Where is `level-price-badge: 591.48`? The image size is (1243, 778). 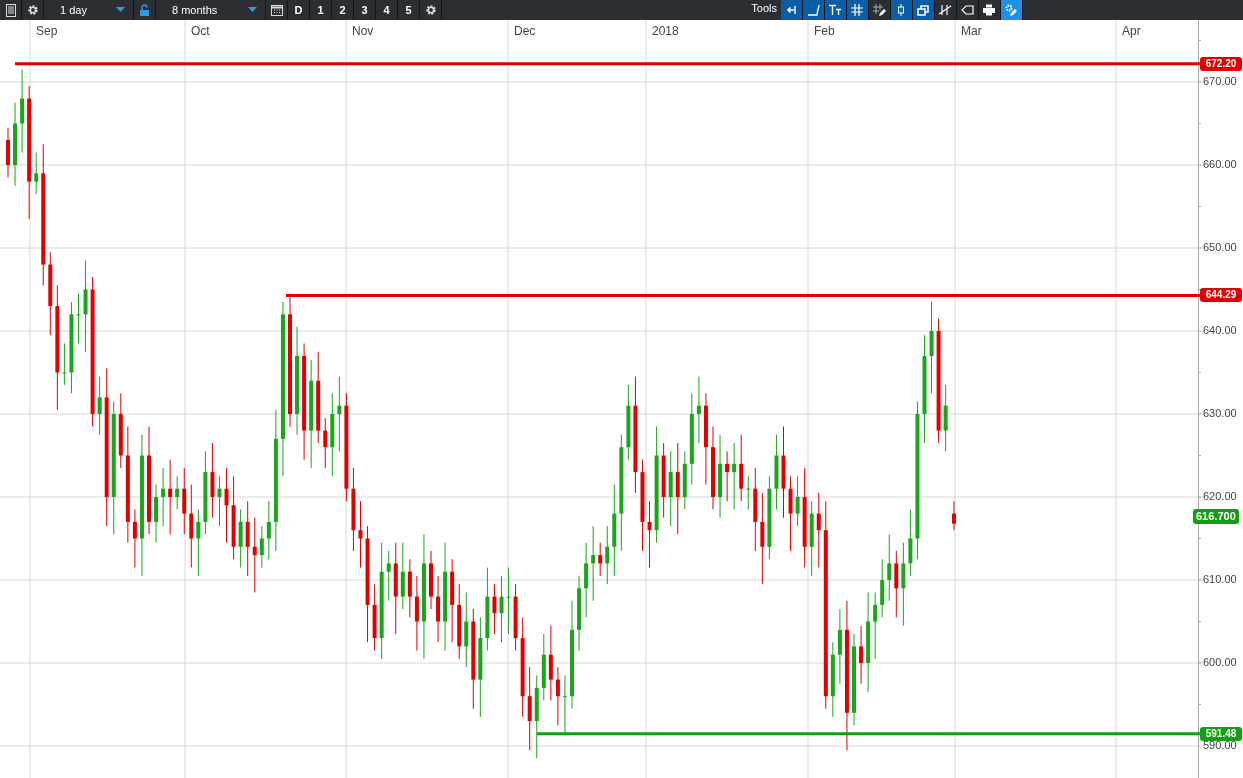 level-price-badge: 591.48 is located at coordinates (1221, 733).